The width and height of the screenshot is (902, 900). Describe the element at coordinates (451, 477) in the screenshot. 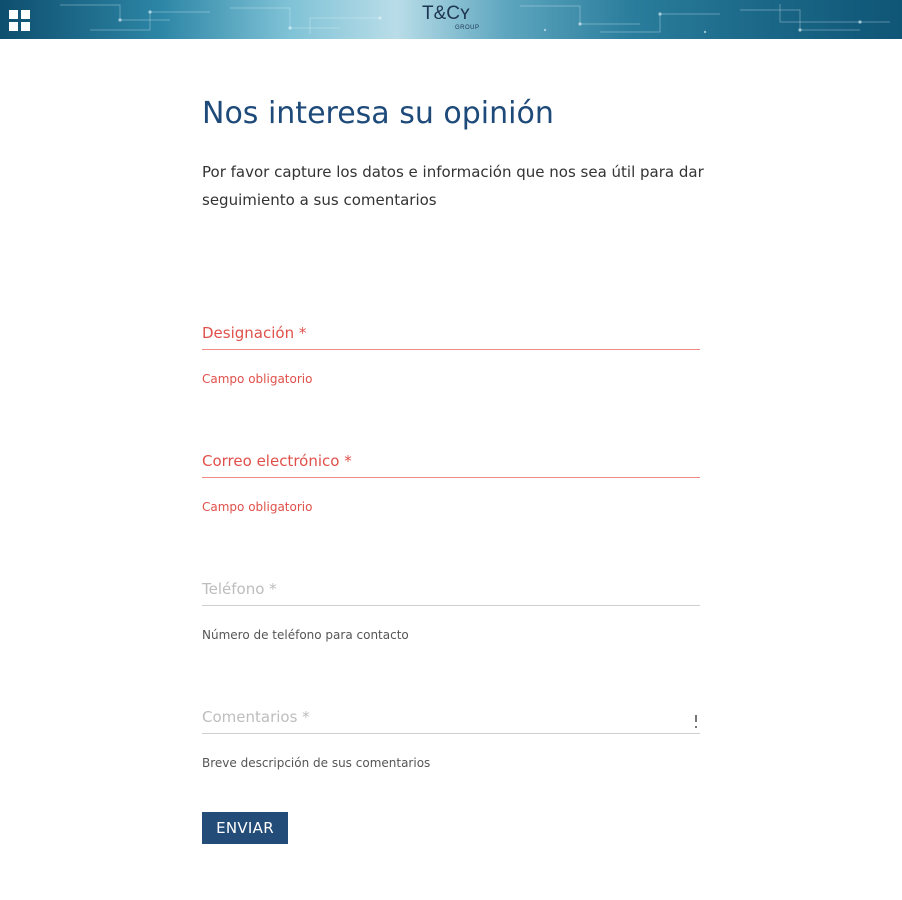

I see `email-underline` at that location.